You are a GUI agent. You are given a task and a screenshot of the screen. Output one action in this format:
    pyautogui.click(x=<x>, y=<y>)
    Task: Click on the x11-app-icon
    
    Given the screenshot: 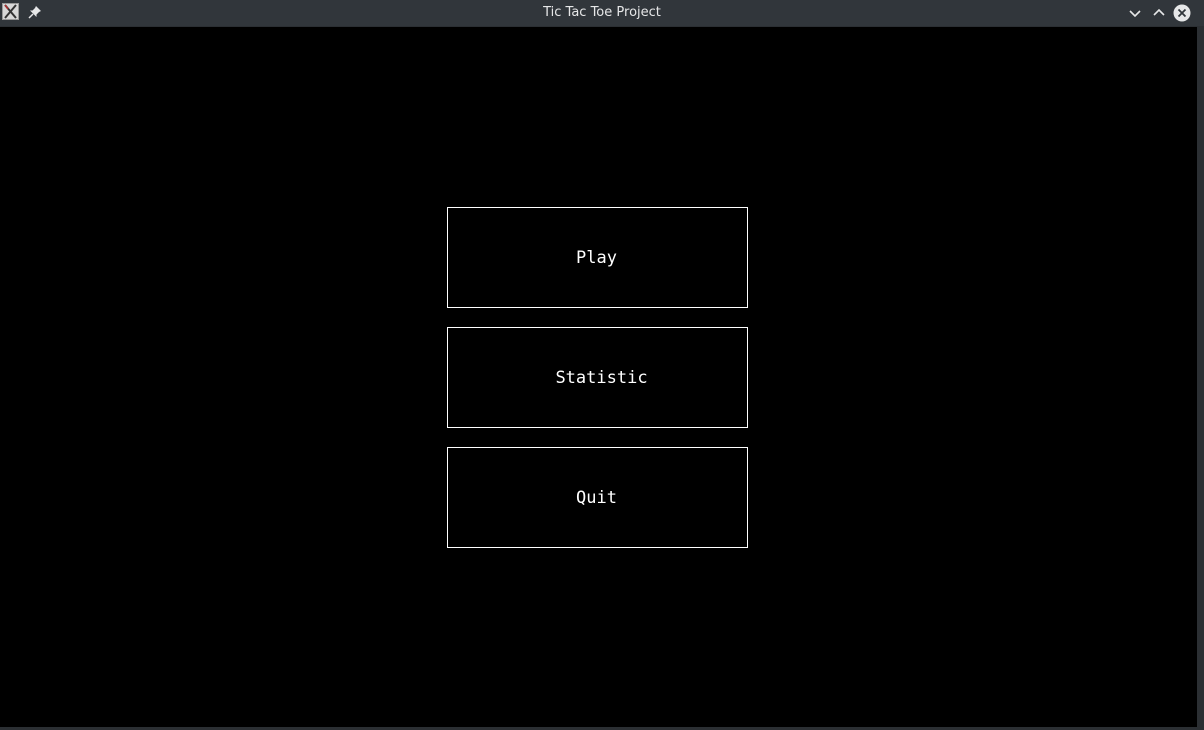 What is the action you would take?
    pyautogui.click(x=10, y=11)
    